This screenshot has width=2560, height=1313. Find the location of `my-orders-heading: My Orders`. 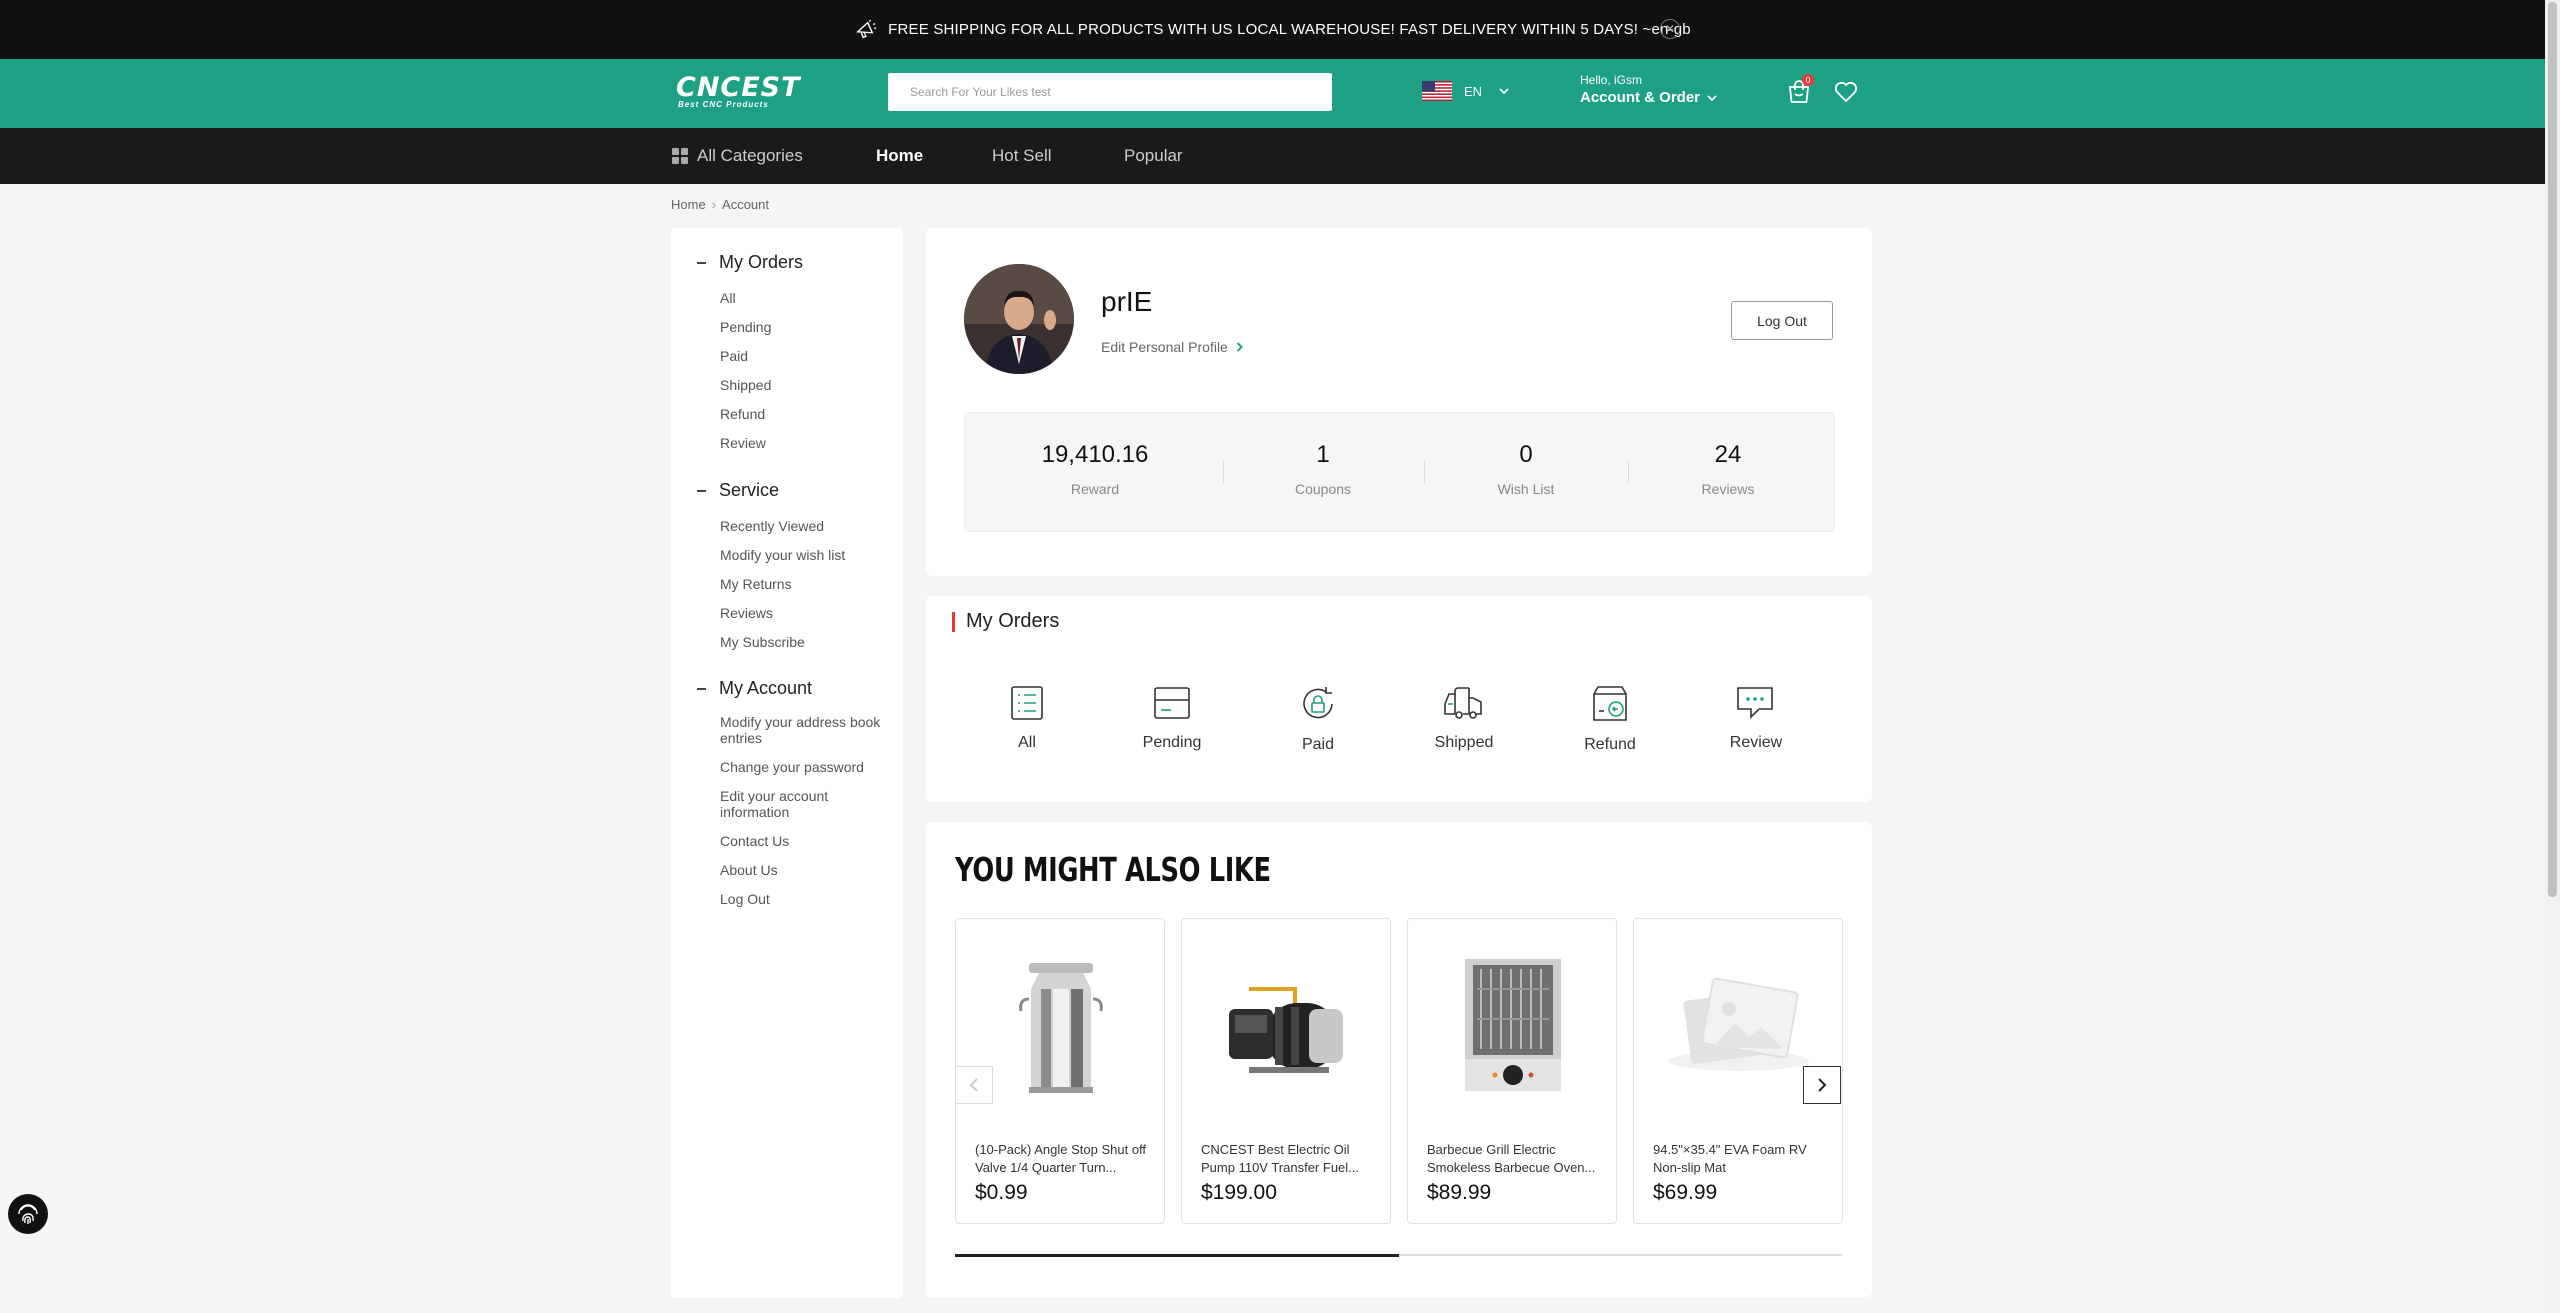

my-orders-heading: My Orders is located at coordinates (1005, 621).